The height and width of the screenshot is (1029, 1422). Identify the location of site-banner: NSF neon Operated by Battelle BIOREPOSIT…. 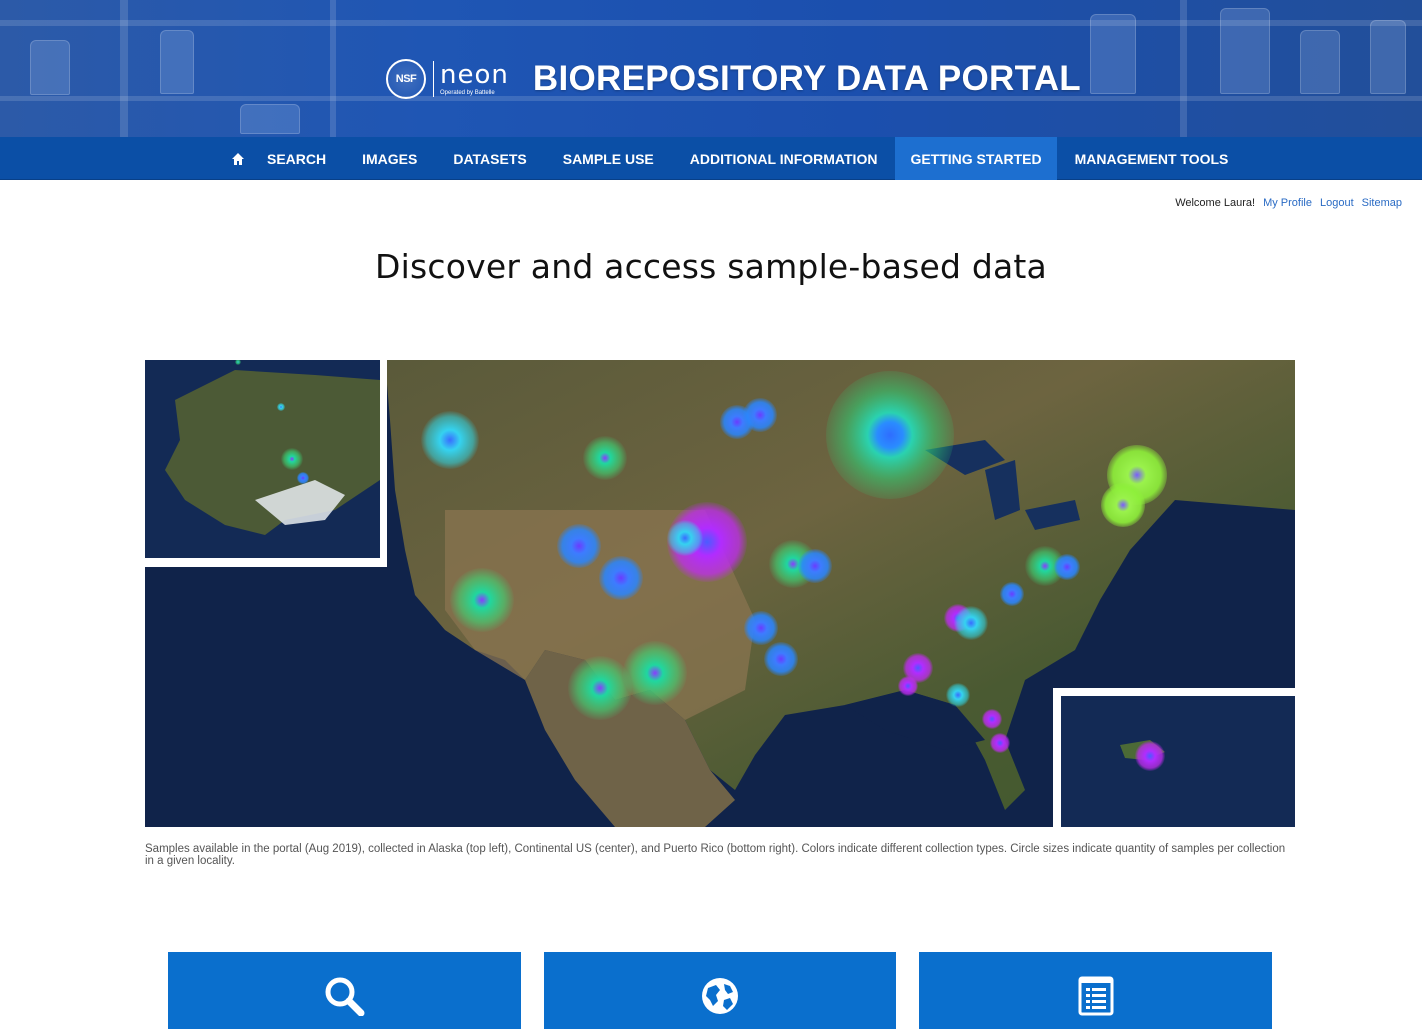
(711, 68).